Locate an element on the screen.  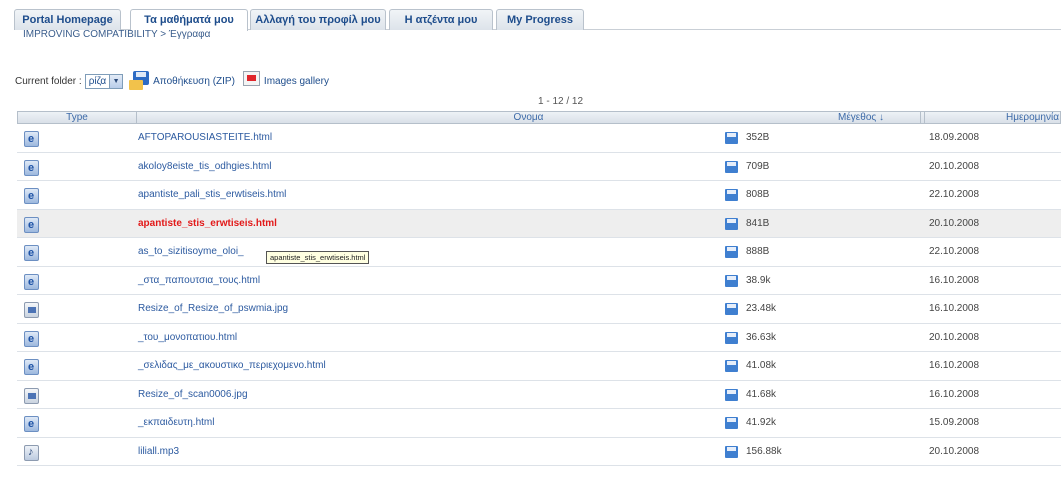
chevron-down-icon: ▼ is located at coordinates (116, 81).